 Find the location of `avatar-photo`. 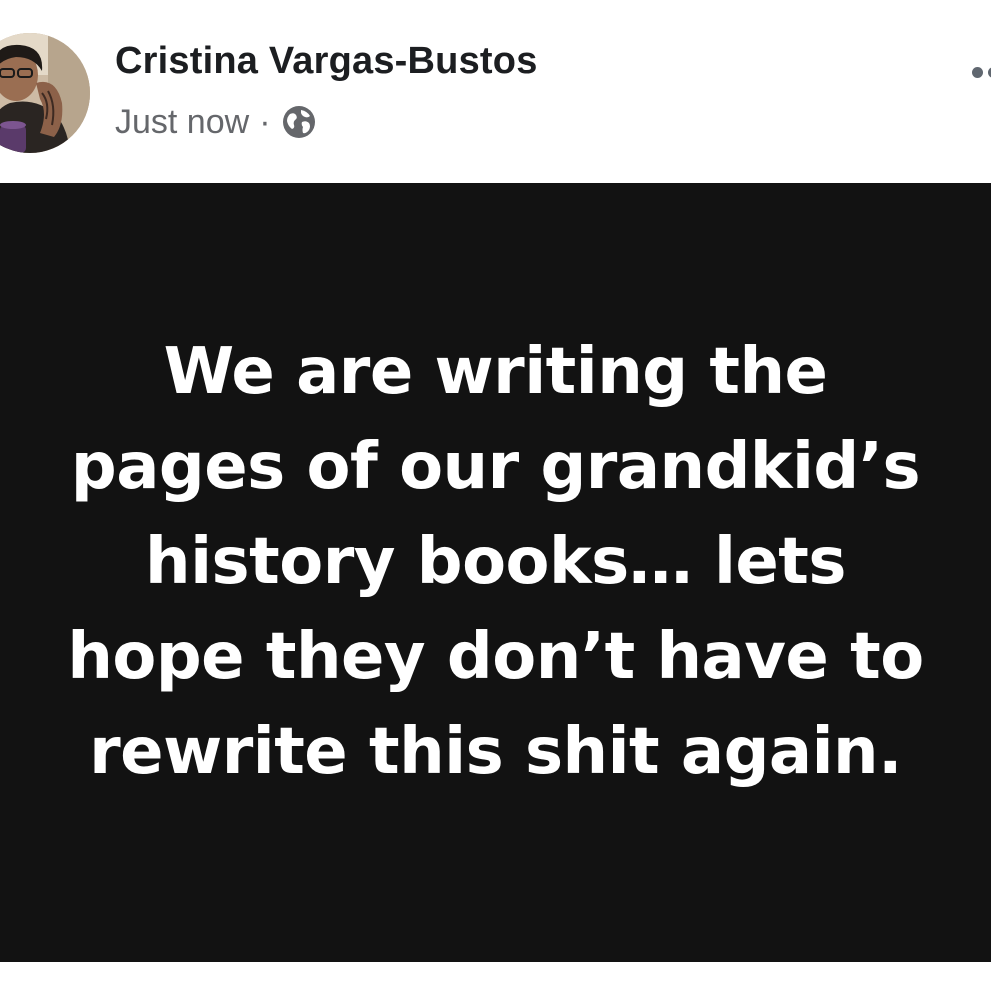

avatar-photo is located at coordinates (45, 93).